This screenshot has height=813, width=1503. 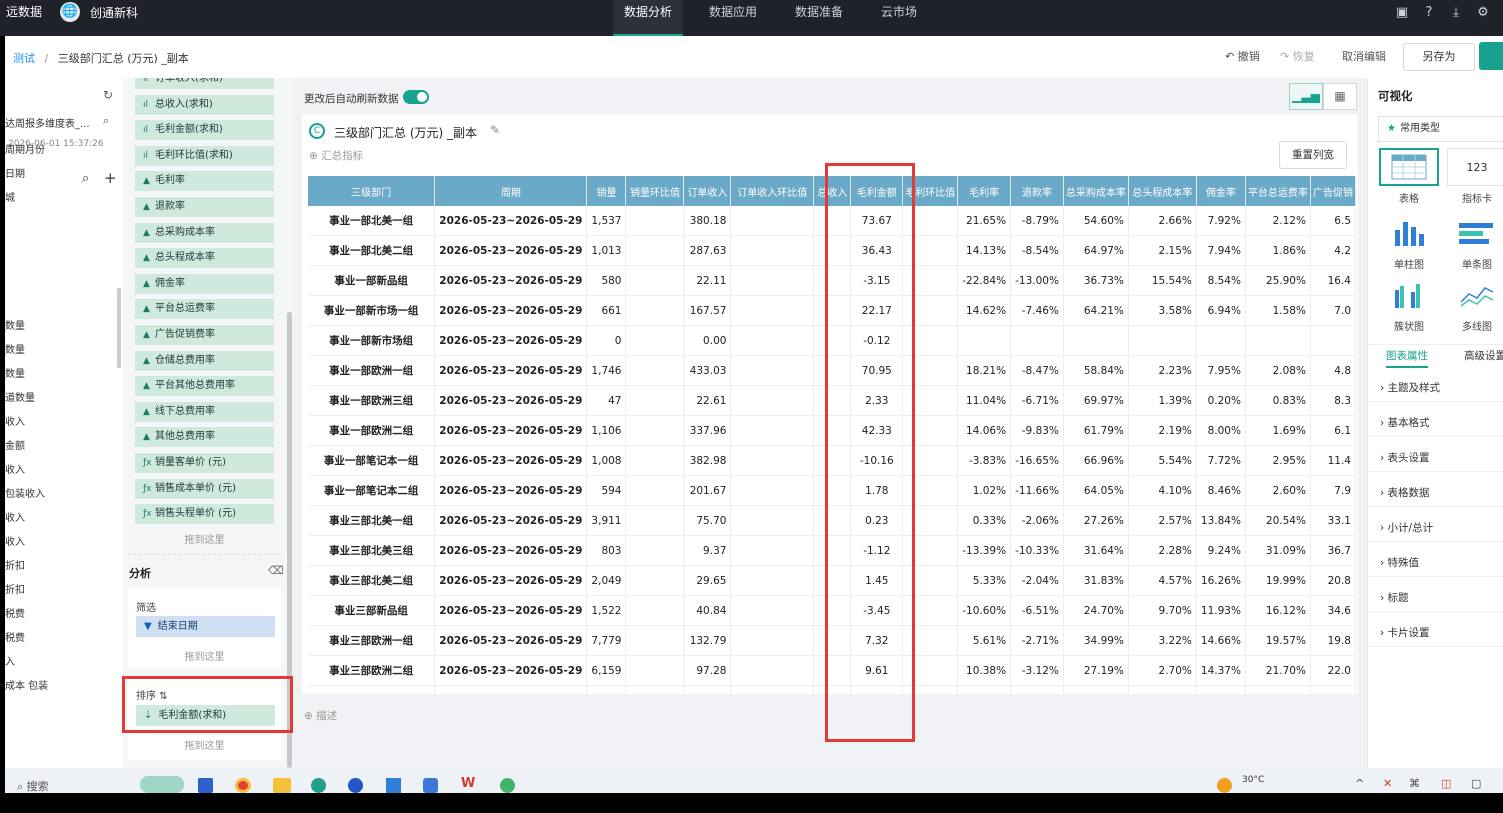 What do you see at coordinates (1364, 57) in the screenshot?
I see `cancel-edit-button: 取消编辑` at bounding box center [1364, 57].